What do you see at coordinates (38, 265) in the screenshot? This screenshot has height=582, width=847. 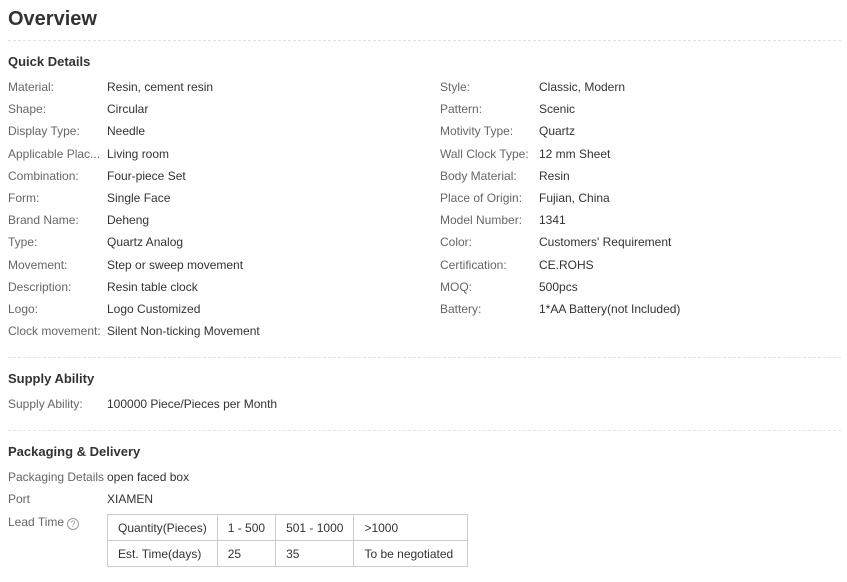 I see `detail-label: Movement:` at bounding box center [38, 265].